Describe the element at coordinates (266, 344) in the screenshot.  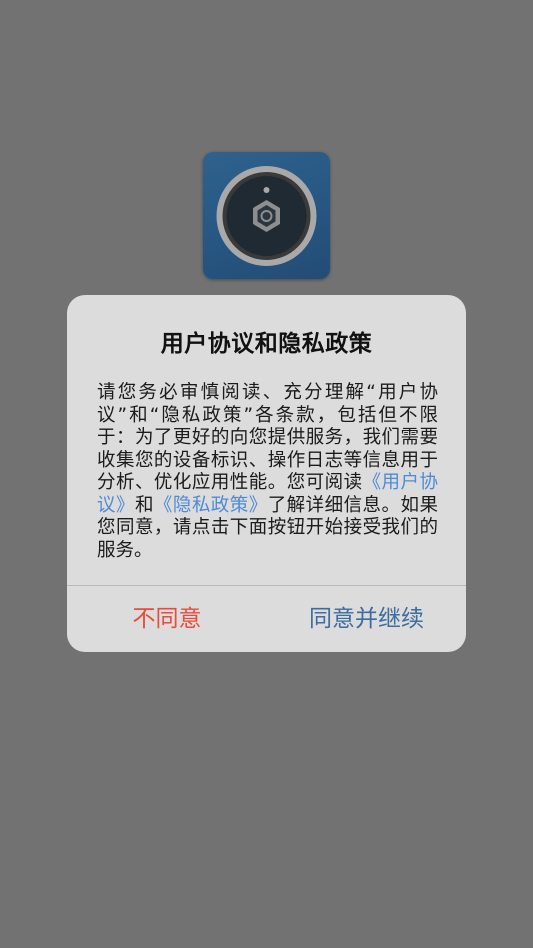
I see `dialog-title: 用户协议和隐私政策` at that location.